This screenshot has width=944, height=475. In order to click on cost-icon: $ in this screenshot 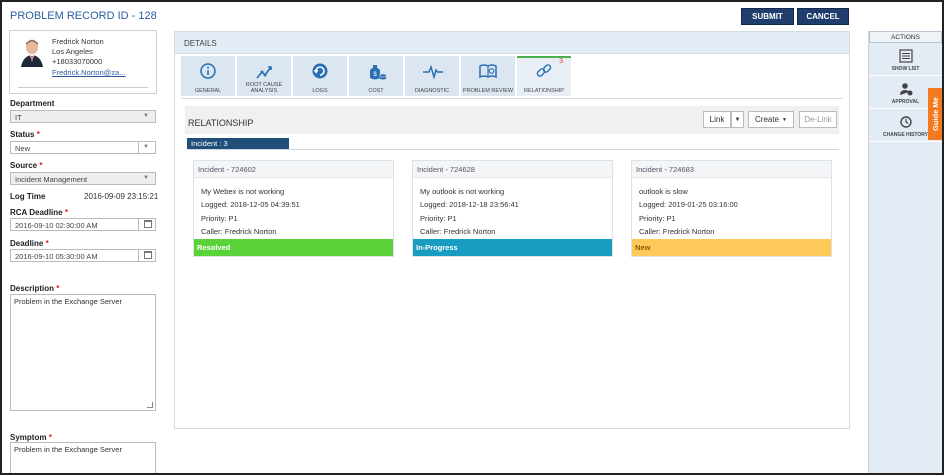, I will do `click(378, 72)`.